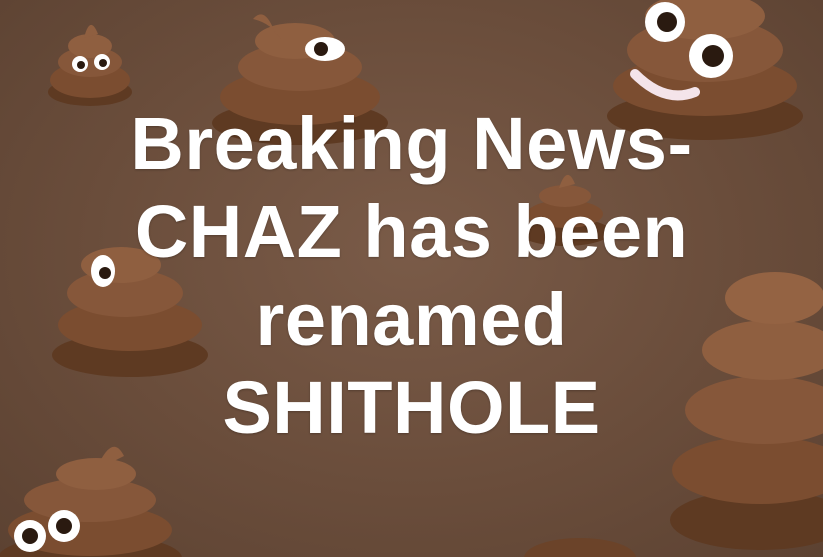  What do you see at coordinates (411, 231) in the screenshot?
I see `caption-line-2: CHAZ has been` at bounding box center [411, 231].